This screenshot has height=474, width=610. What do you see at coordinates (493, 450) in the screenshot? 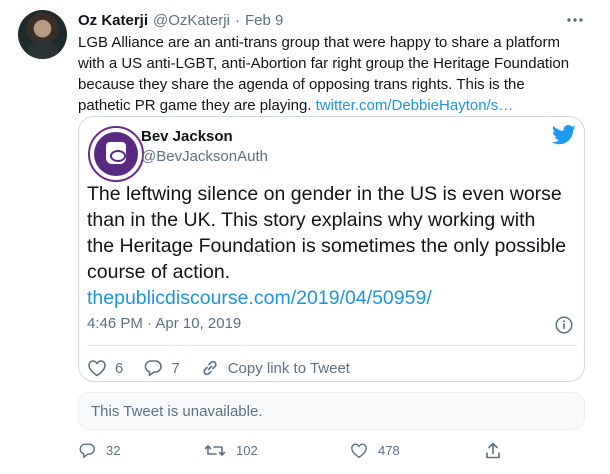
I see `share-icon` at bounding box center [493, 450].